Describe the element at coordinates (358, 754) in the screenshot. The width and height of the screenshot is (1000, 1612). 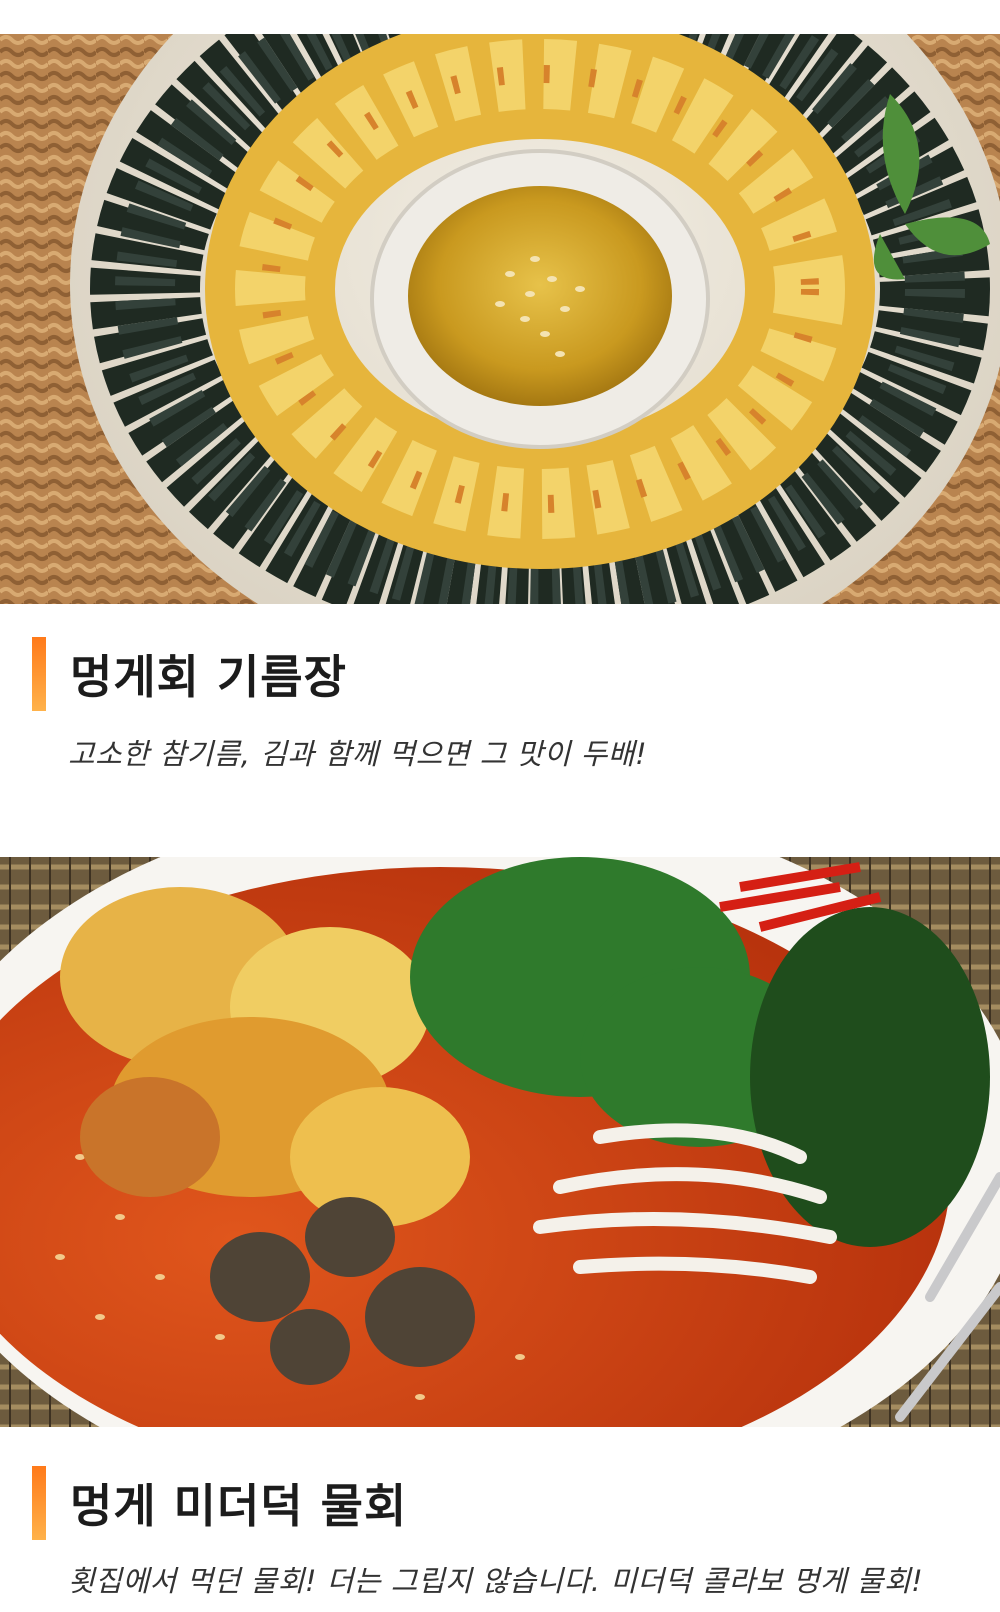
I see `section-subtitle: 고소한 참기름, 김과 함께 먹으면 그 맛이 두배!` at that location.